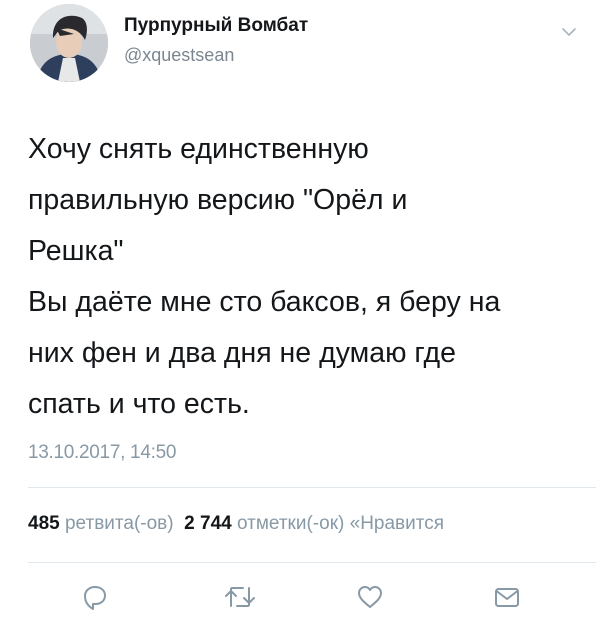  I want to click on likes-label: отметки(-ок), so click(290, 523).